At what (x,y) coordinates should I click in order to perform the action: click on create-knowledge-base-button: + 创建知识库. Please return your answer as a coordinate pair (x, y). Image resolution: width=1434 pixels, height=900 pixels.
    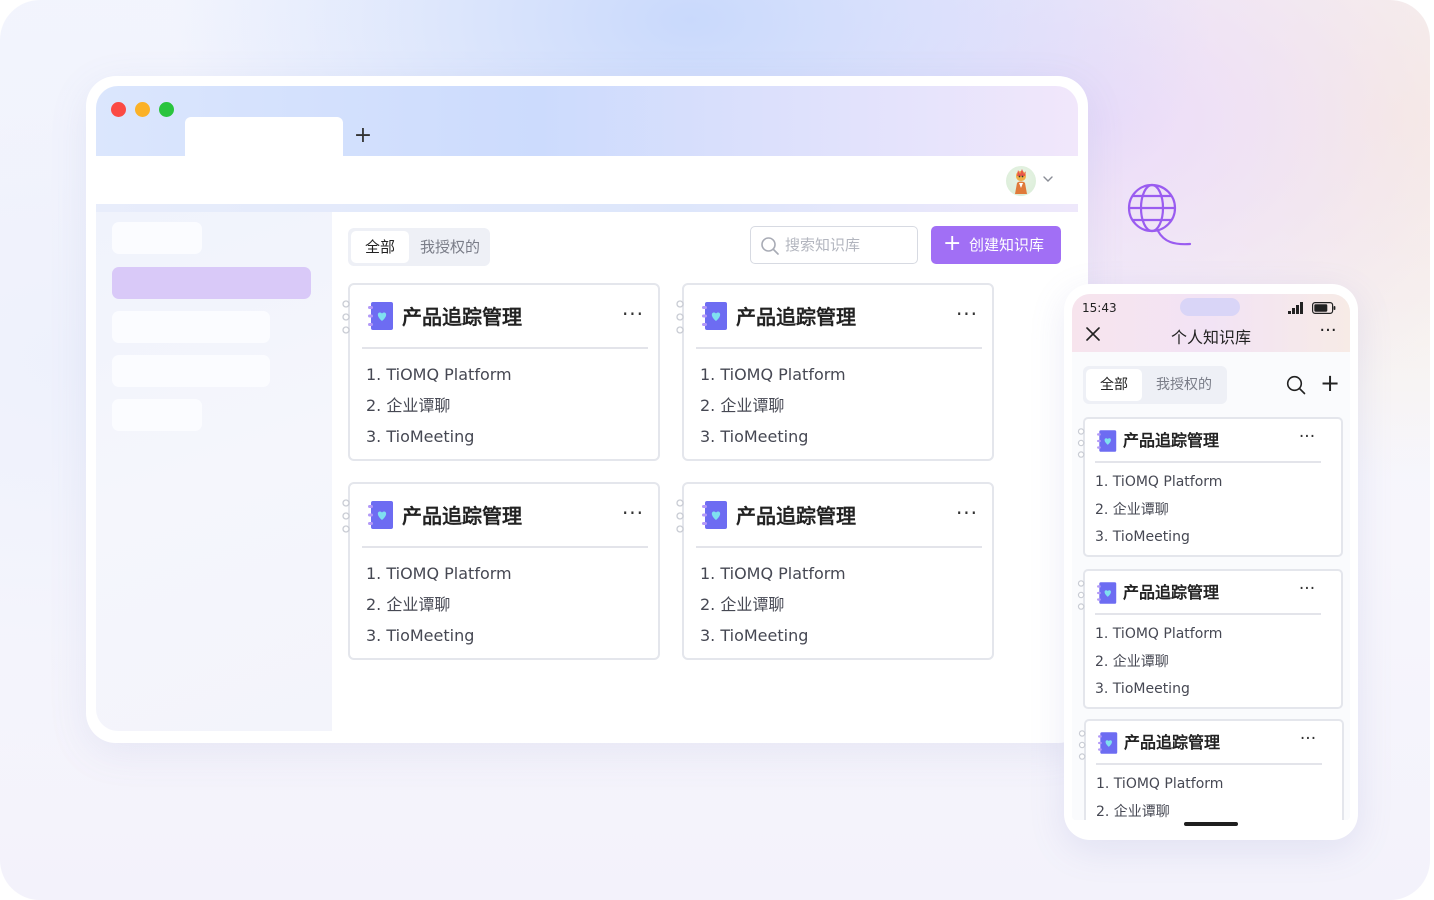
    Looking at the image, I should click on (996, 245).